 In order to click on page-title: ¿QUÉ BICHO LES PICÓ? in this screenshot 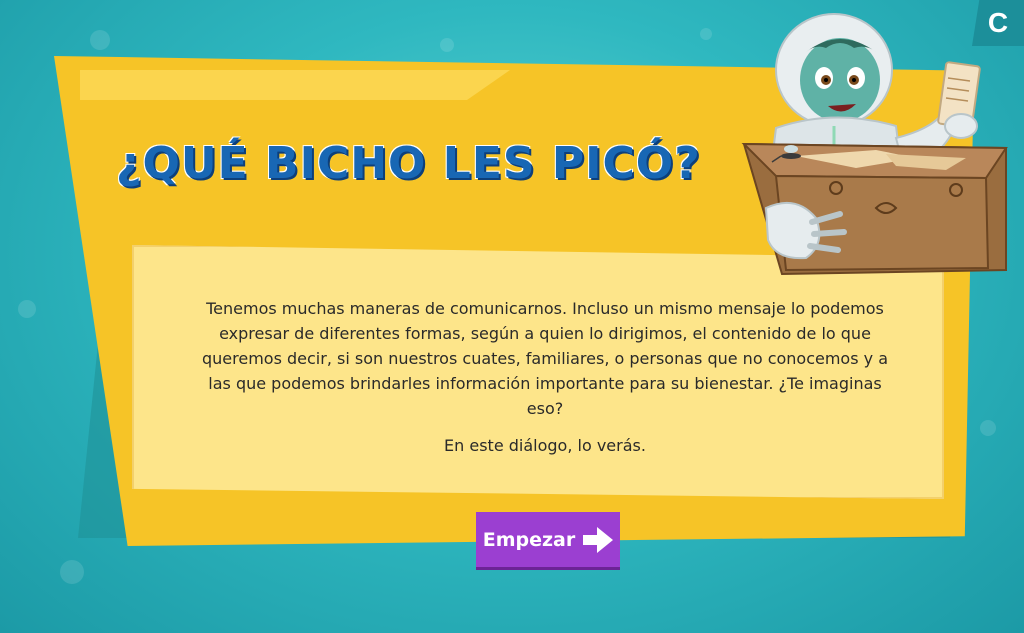, I will do `click(408, 163)`.